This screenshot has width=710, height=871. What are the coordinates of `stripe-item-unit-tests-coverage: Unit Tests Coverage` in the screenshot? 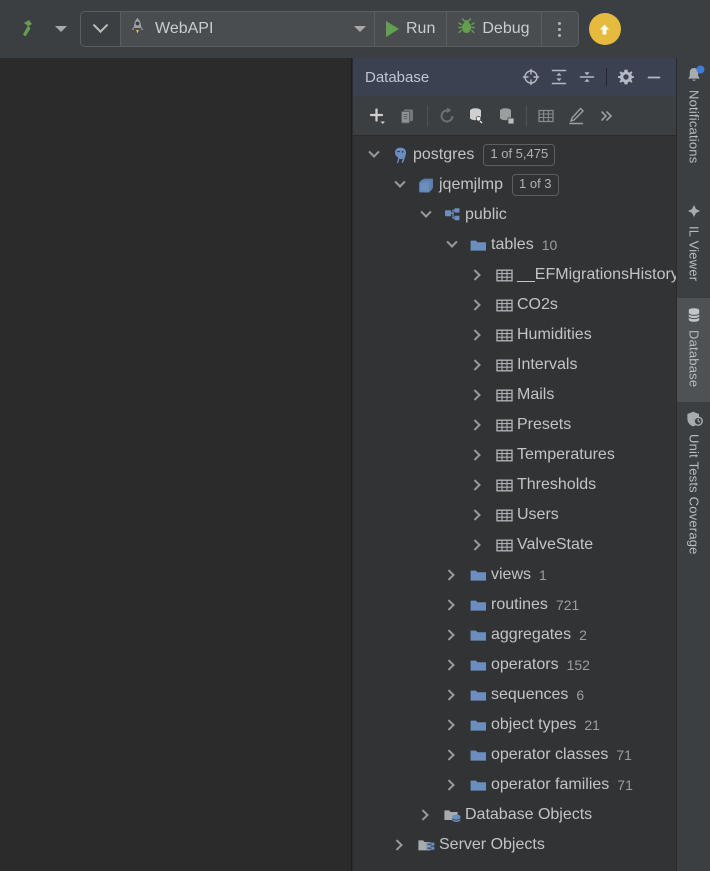 It's located at (693, 493).